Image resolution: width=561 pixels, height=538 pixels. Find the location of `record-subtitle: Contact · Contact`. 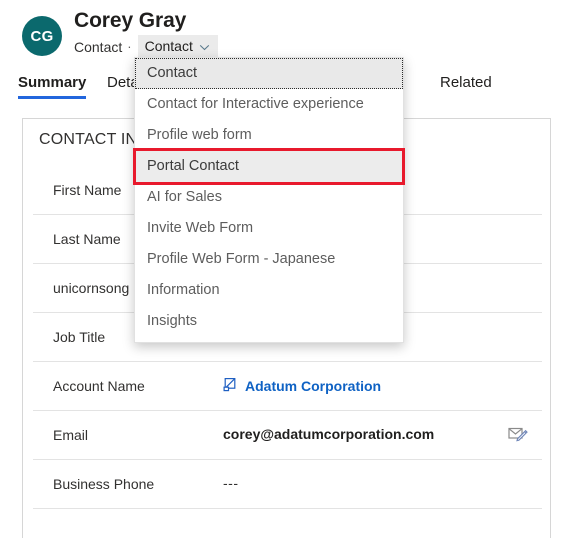

record-subtitle: Contact · Contact is located at coordinates (146, 46).